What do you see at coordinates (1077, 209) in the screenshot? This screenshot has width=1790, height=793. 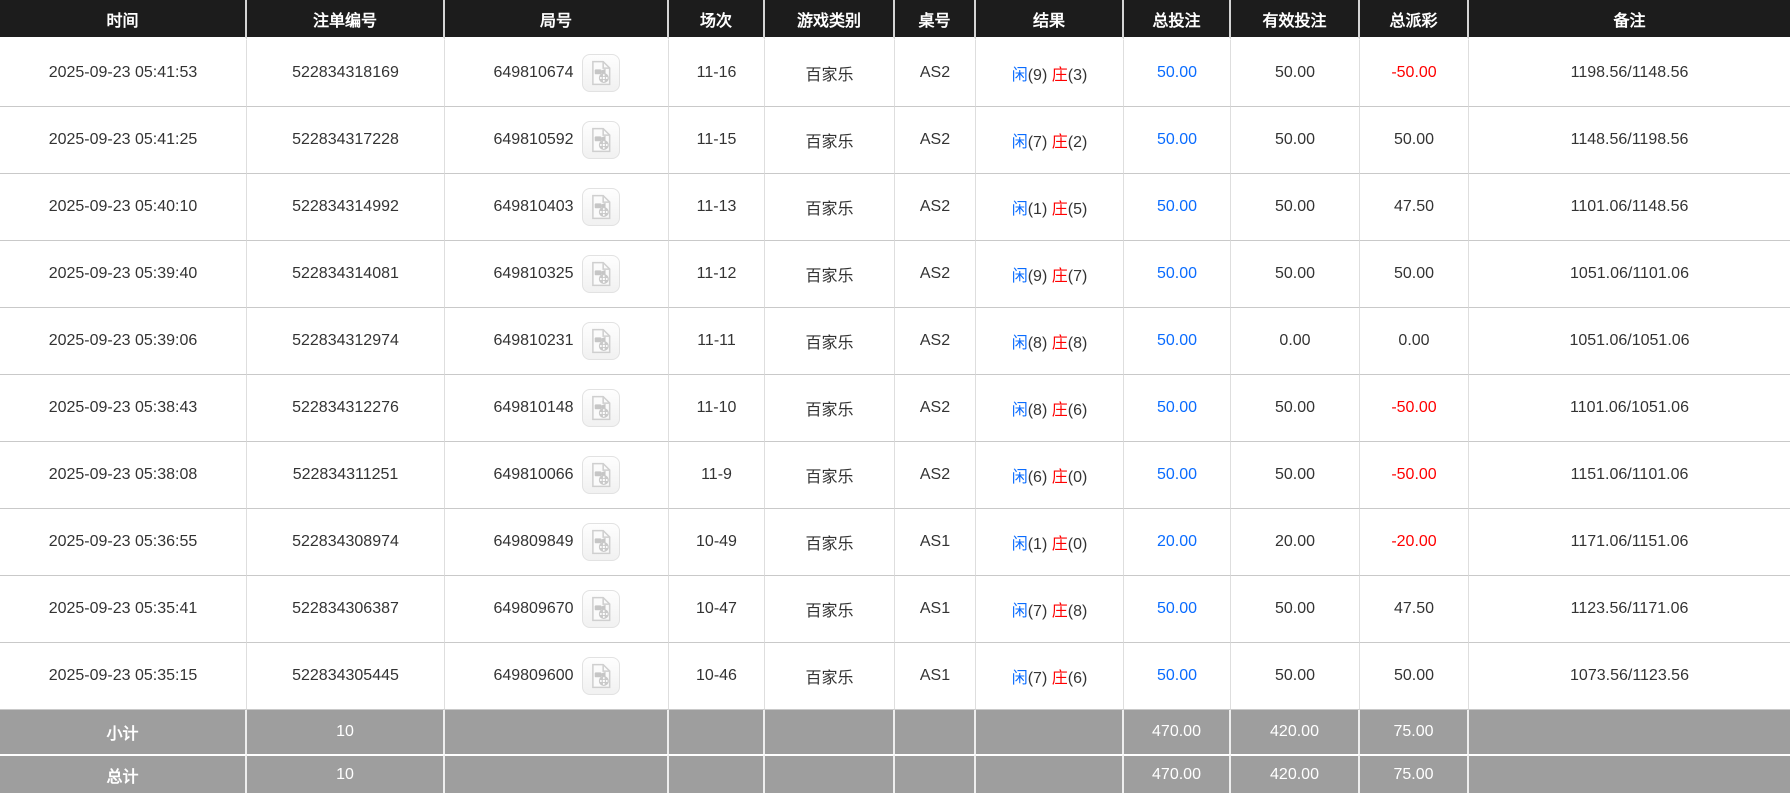 I see `banker-score: (5)` at bounding box center [1077, 209].